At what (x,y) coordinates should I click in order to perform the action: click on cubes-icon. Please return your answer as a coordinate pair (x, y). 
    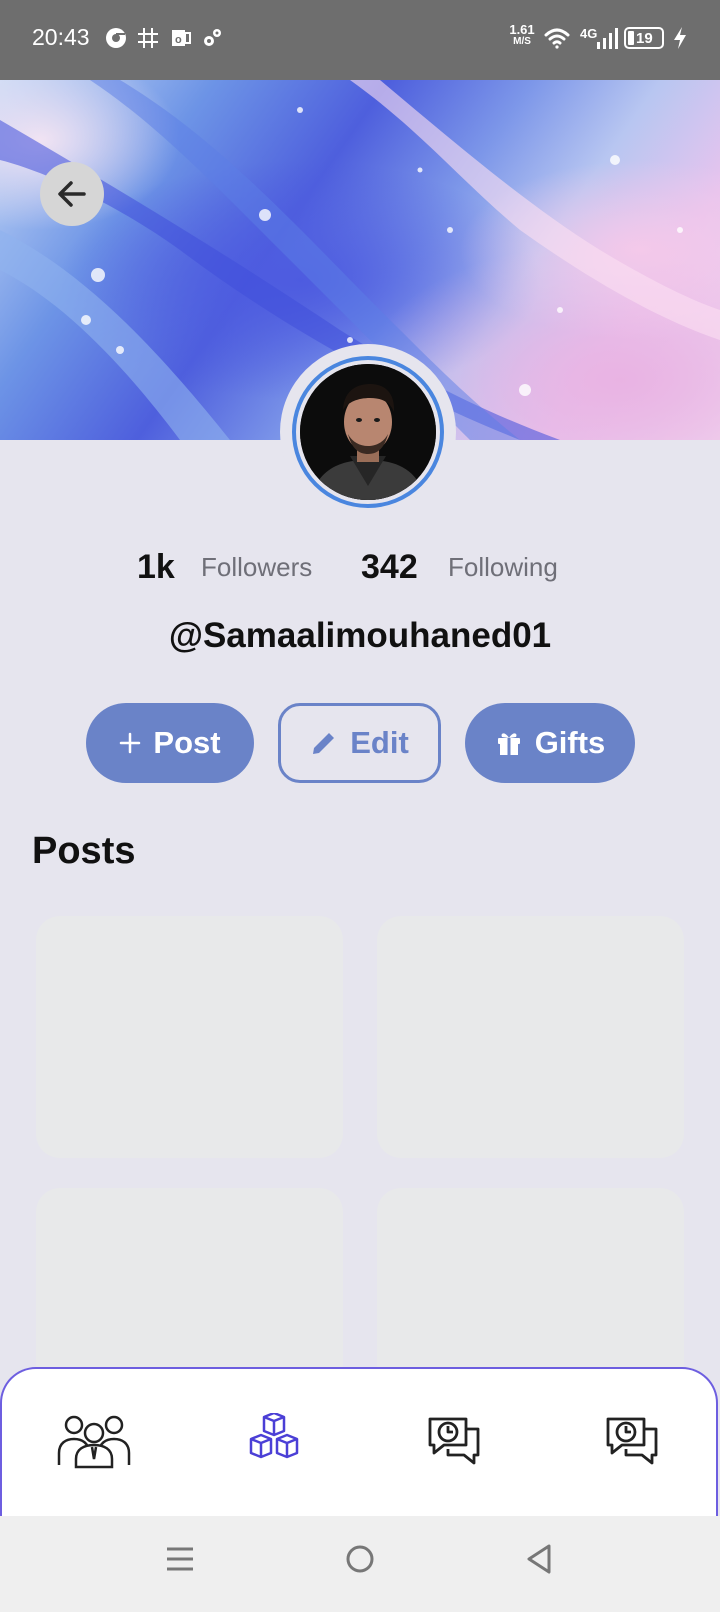
    Looking at the image, I should click on (274, 1436).